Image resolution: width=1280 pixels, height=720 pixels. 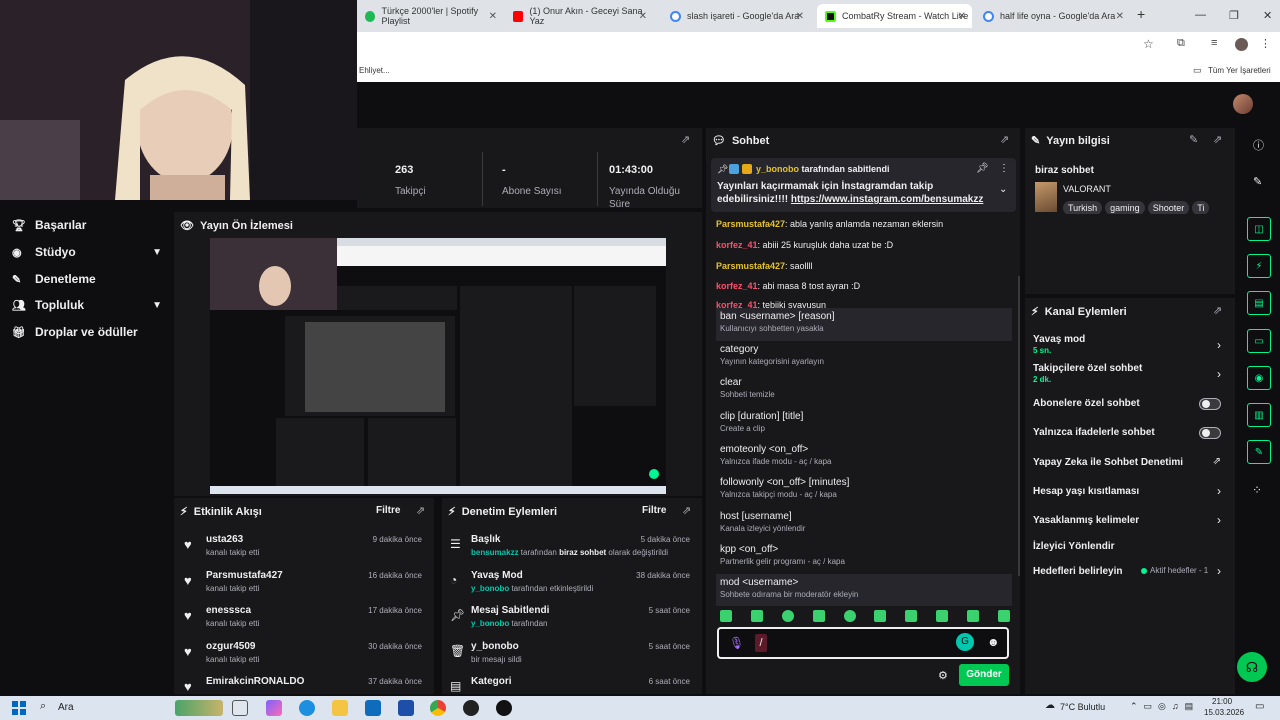 What do you see at coordinates (87, 225) in the screenshot?
I see `sidebar-item-achievements: 🏆︎ Başarılar` at bounding box center [87, 225].